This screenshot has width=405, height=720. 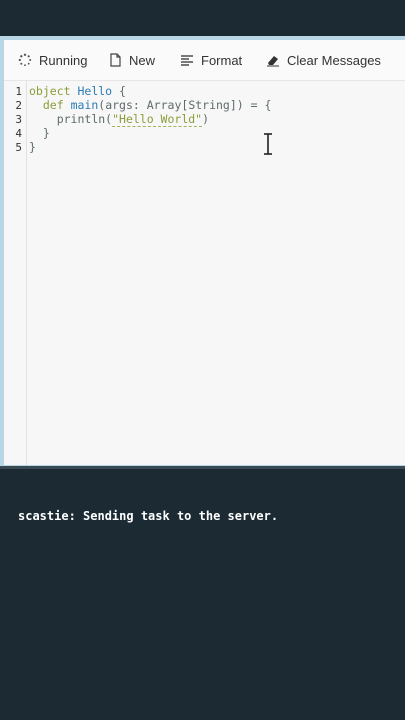 What do you see at coordinates (148, 516) in the screenshot?
I see `console-message: scastie: Sending task to the server.` at bounding box center [148, 516].